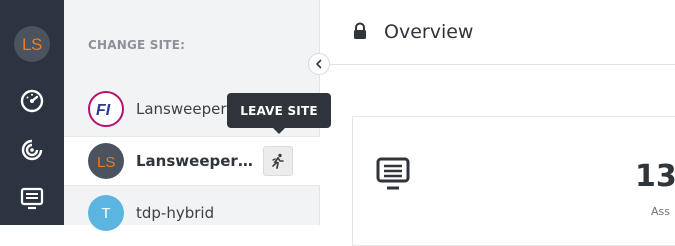 The height and width of the screenshot is (246, 675). What do you see at coordinates (175, 213) in the screenshot?
I see `site-name: tdp-hybrid` at bounding box center [175, 213].